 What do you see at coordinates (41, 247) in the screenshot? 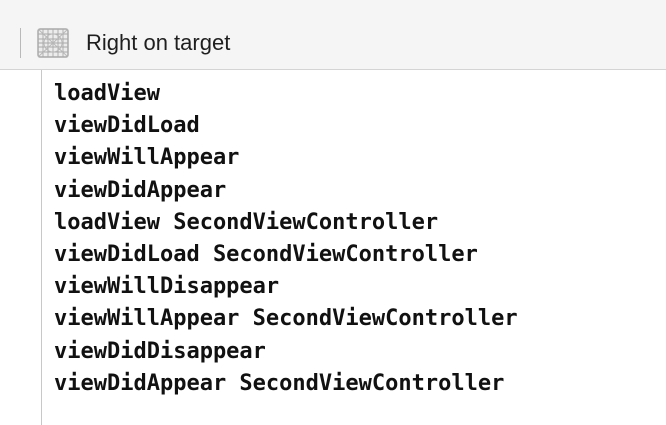
I see `console-gutter-divider` at bounding box center [41, 247].